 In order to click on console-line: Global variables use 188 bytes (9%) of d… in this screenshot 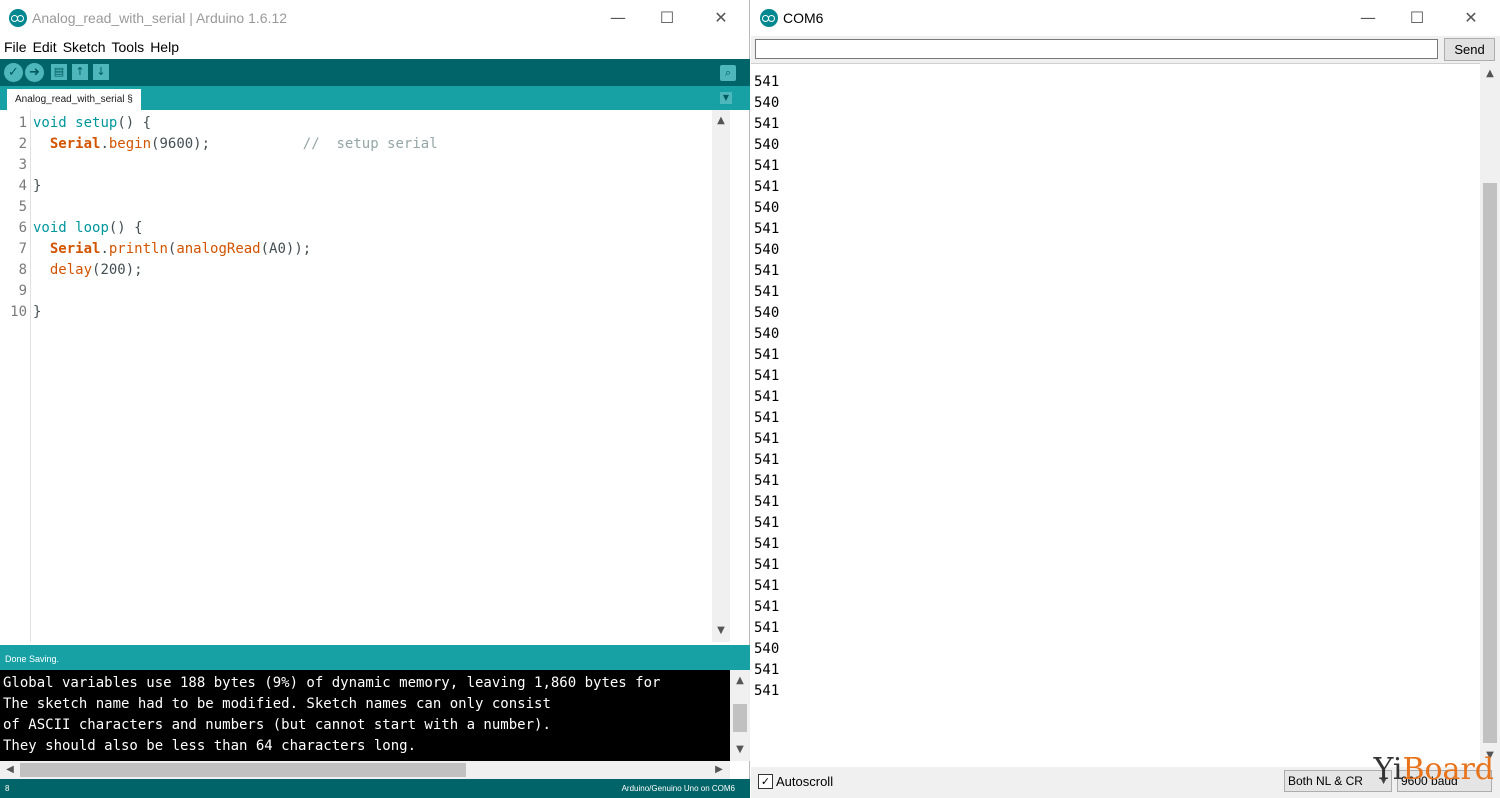, I will do `click(332, 683)`.